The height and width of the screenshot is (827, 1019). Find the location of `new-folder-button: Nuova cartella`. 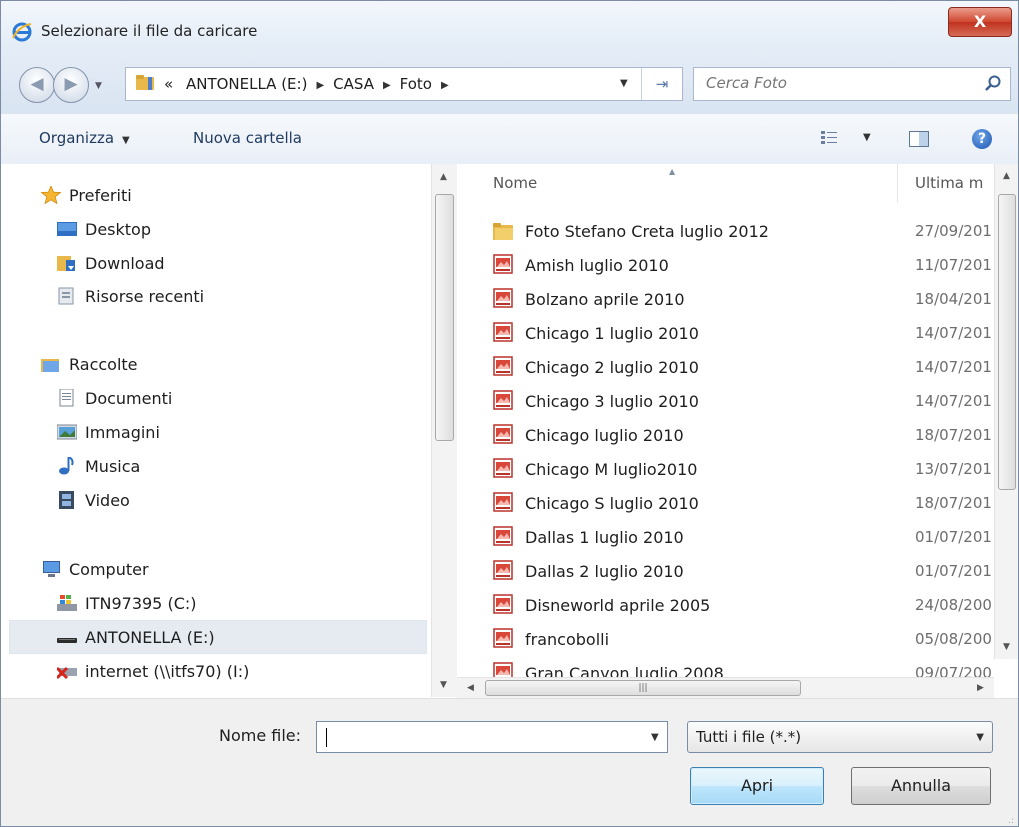

new-folder-button: Nuova cartella is located at coordinates (247, 138).